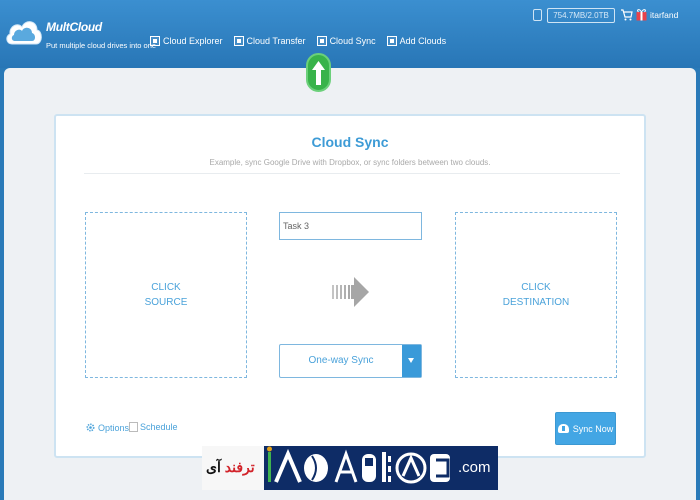 This screenshot has height=500, width=700. Describe the element at coordinates (133, 427) in the screenshot. I see `checkbox-icon` at that location.